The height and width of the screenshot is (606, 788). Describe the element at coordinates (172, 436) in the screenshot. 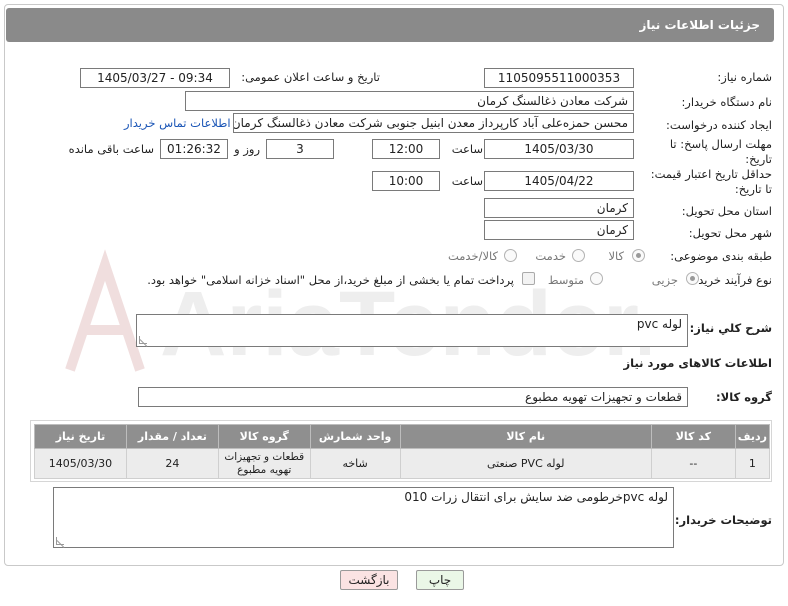

I see `col-qty: تعداد / مقدار` at that location.